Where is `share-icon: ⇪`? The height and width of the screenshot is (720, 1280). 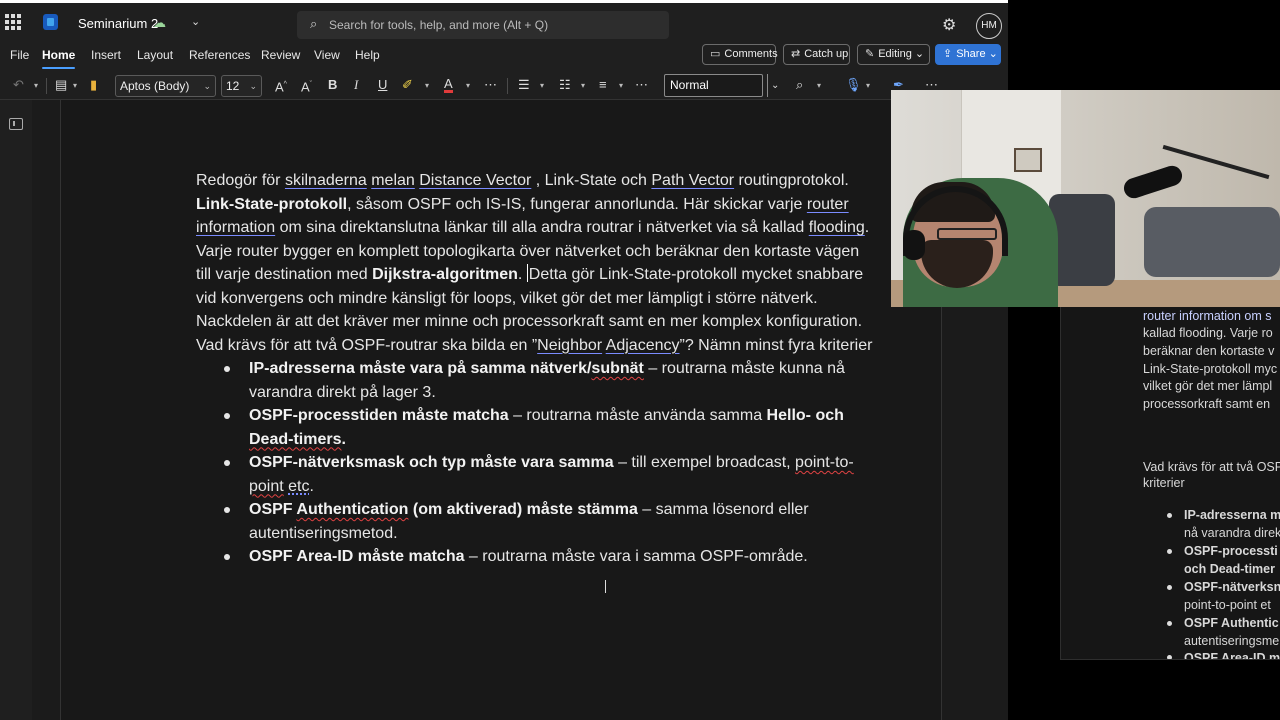 share-icon: ⇪ is located at coordinates (948, 54).